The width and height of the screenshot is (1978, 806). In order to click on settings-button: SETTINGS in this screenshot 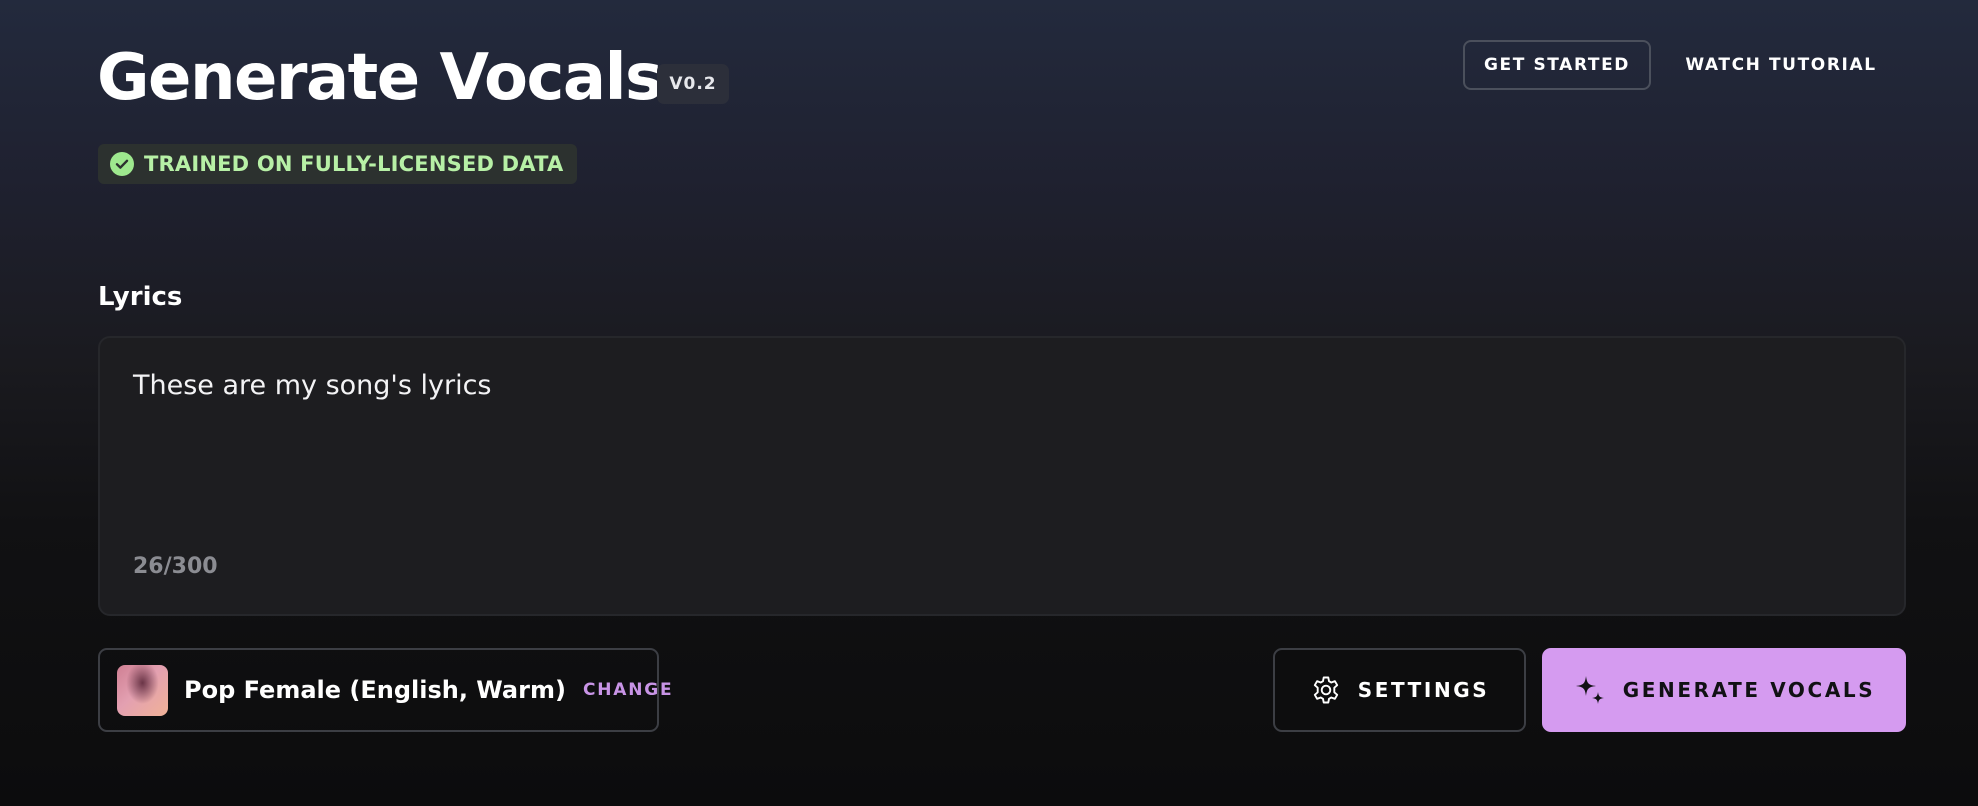, I will do `click(1399, 690)`.